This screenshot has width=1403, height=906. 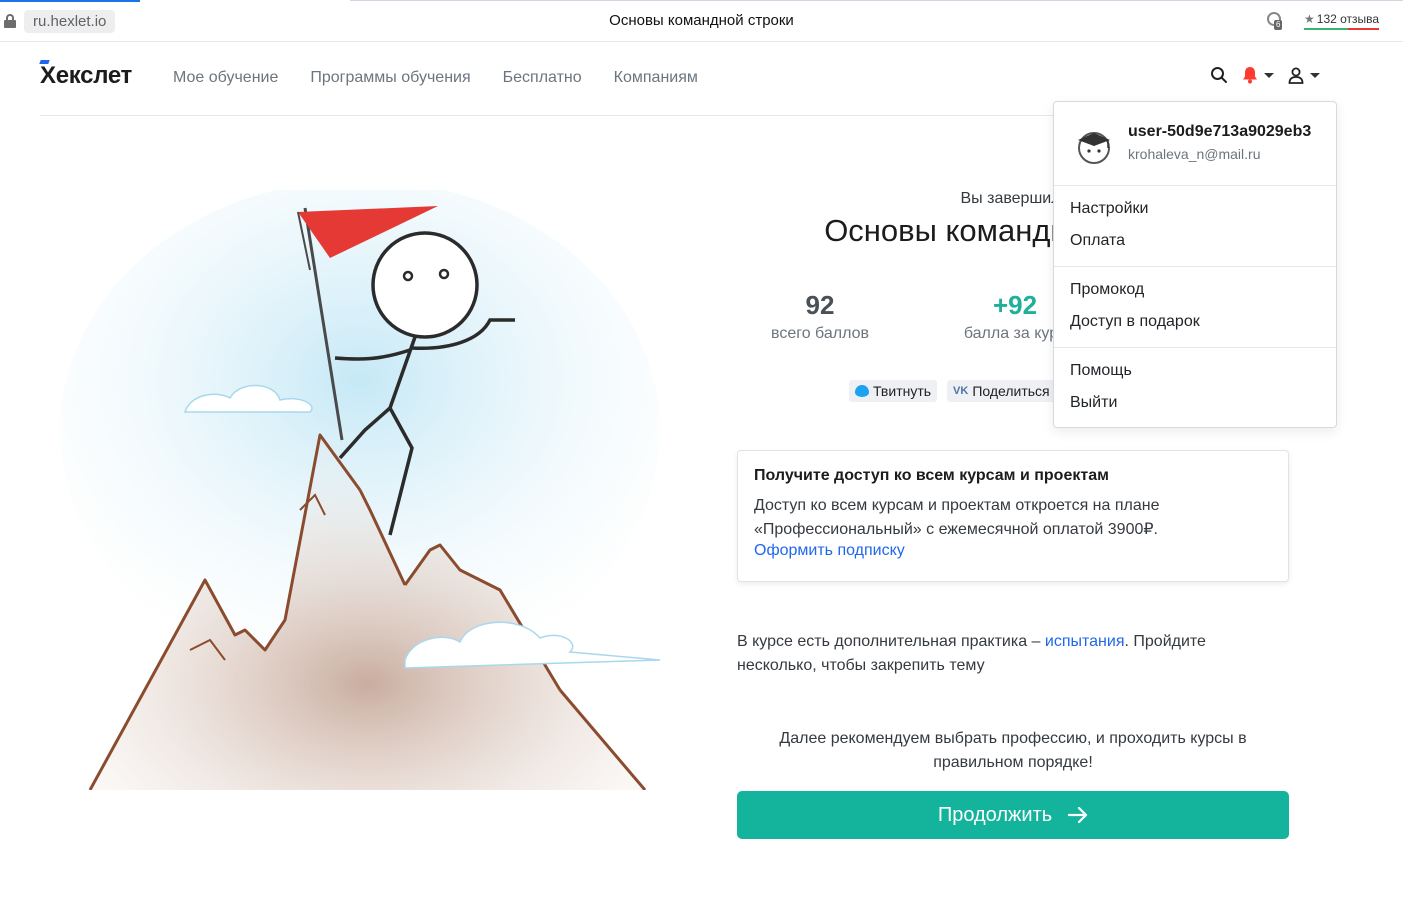 I want to click on logo: Хекслет, so click(x=86, y=76).